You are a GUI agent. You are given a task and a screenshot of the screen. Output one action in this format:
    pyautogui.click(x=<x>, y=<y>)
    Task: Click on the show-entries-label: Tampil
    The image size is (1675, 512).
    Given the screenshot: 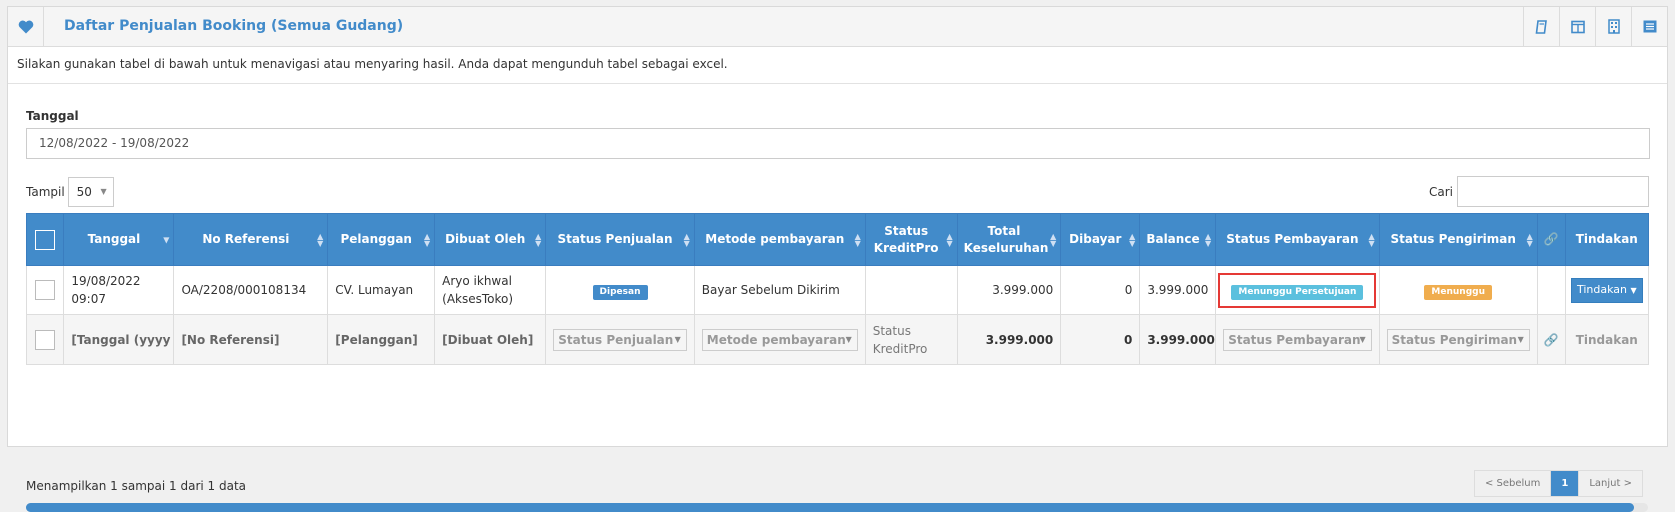 What is the action you would take?
    pyautogui.click(x=45, y=192)
    